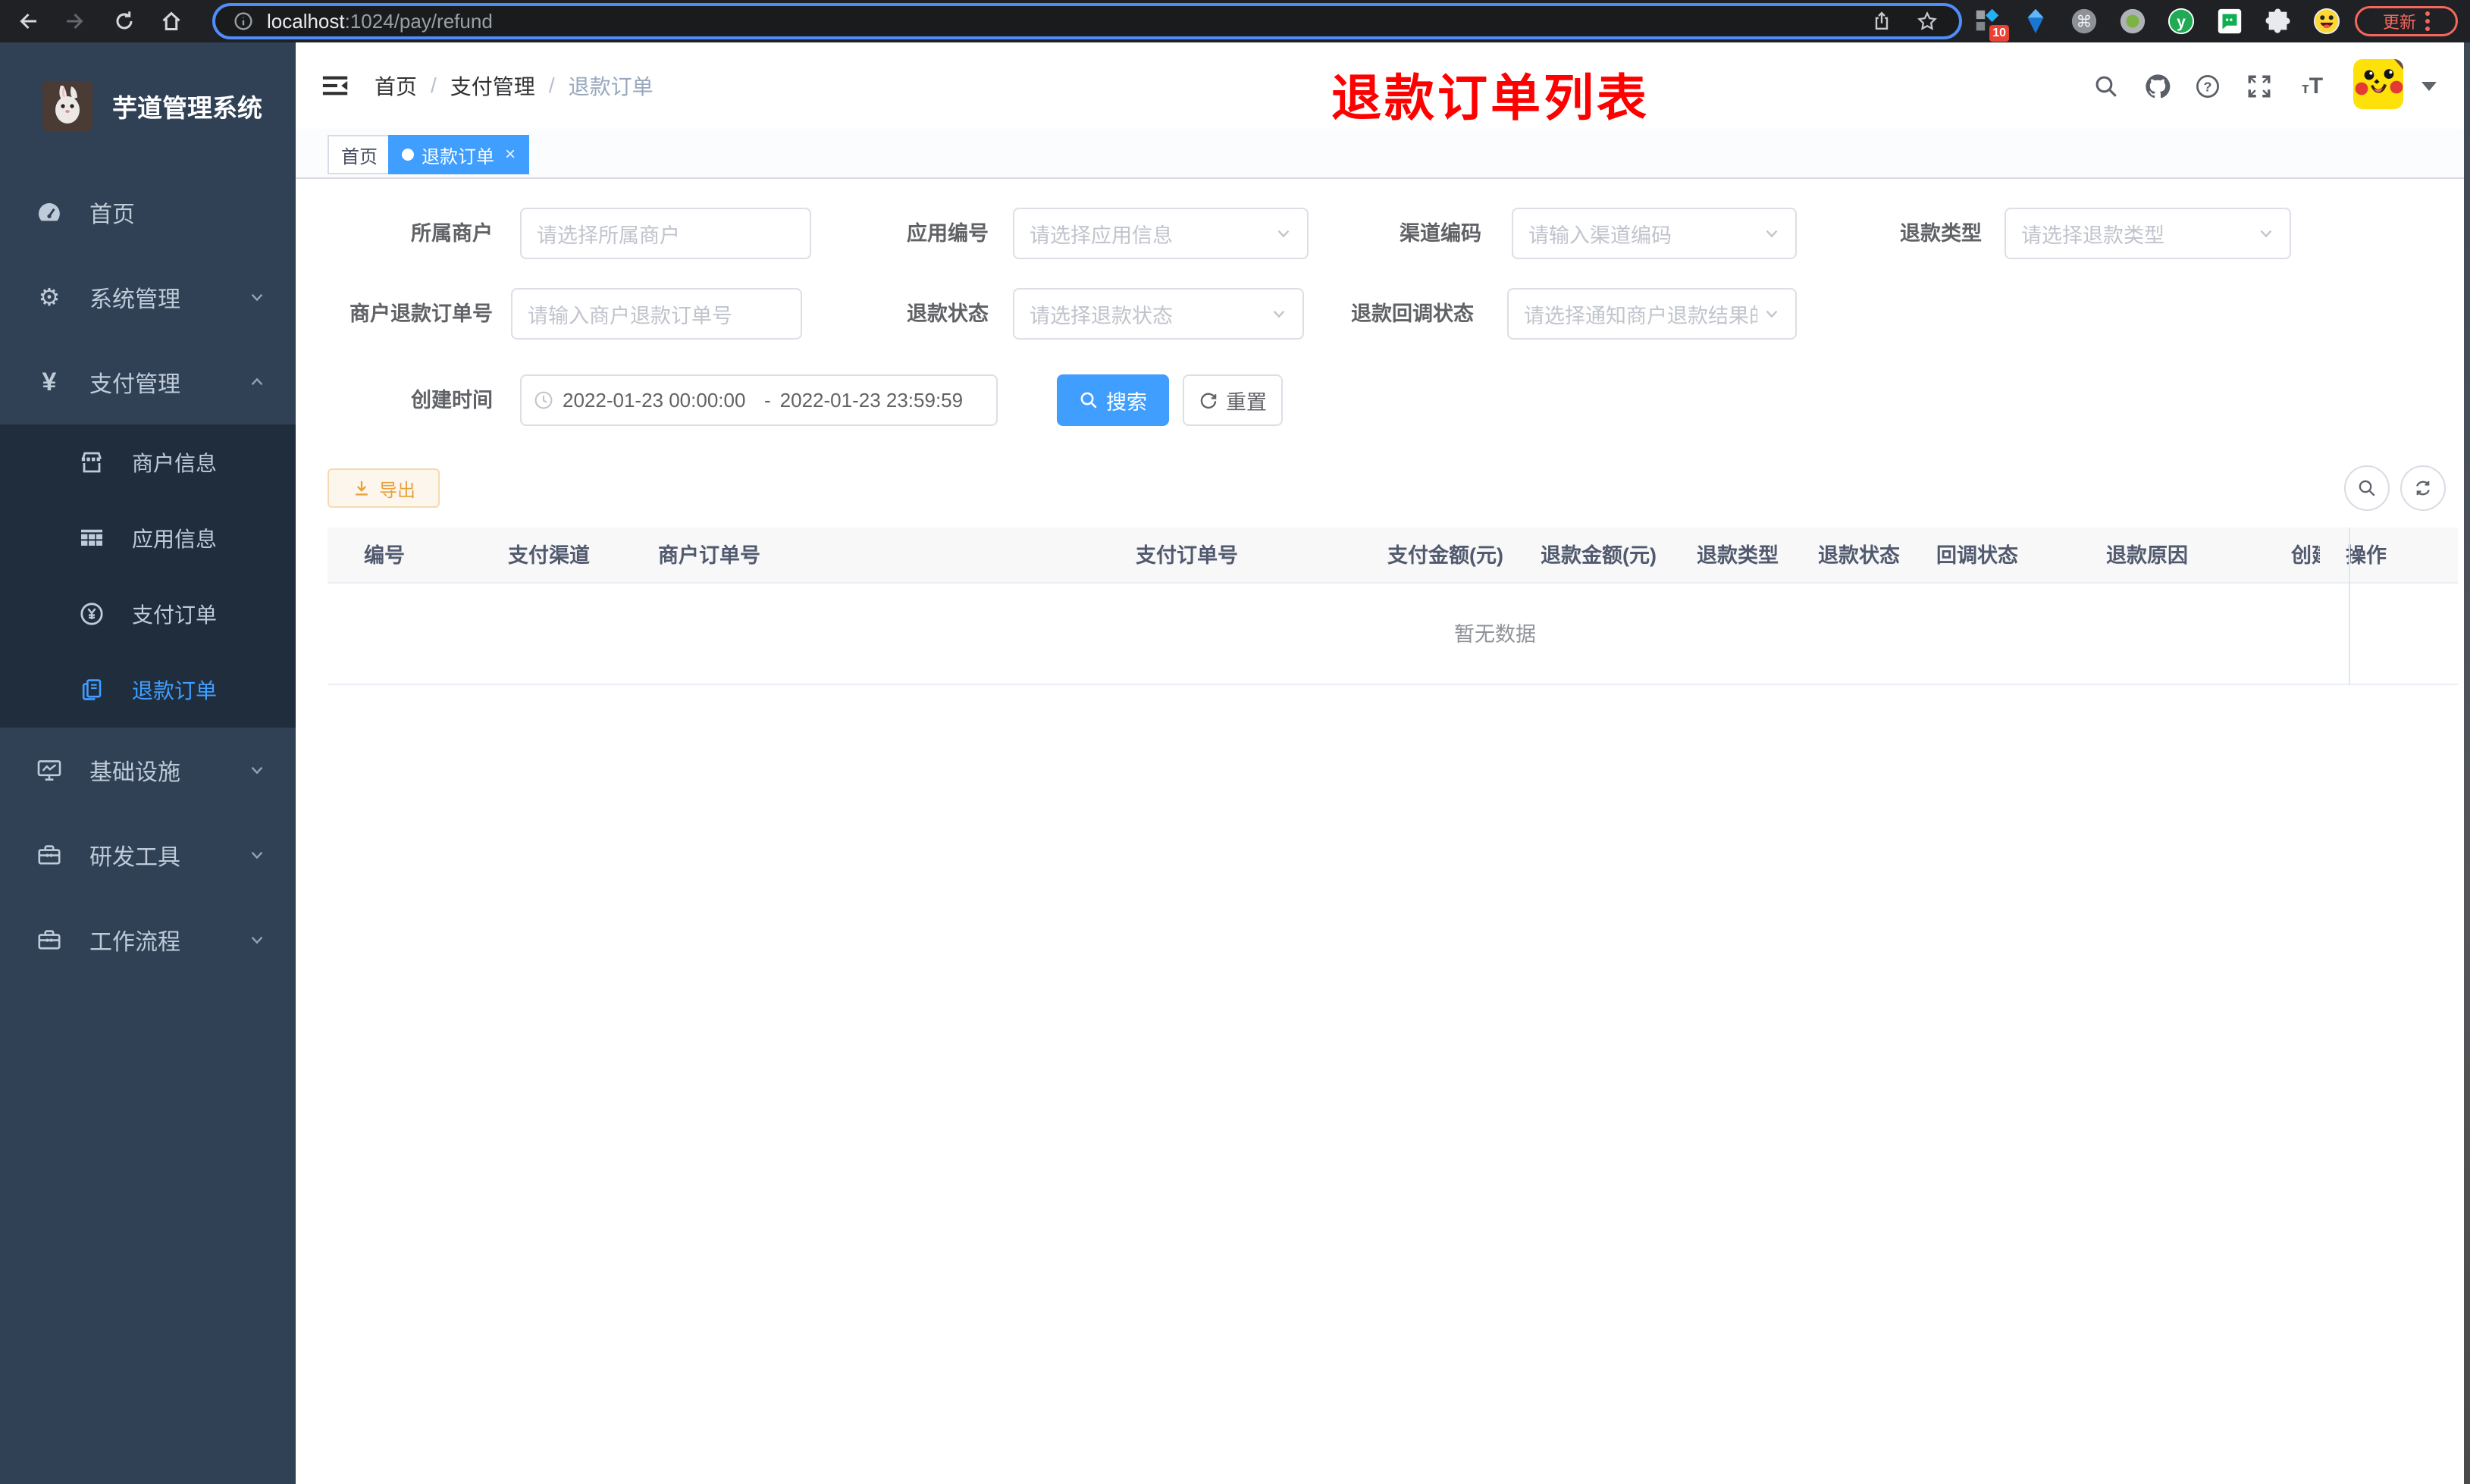 The height and width of the screenshot is (1484, 2470). I want to click on create-time-daterange: 2022-01-23 00:00:00-2022-01-23 23:59:59, so click(759, 400).